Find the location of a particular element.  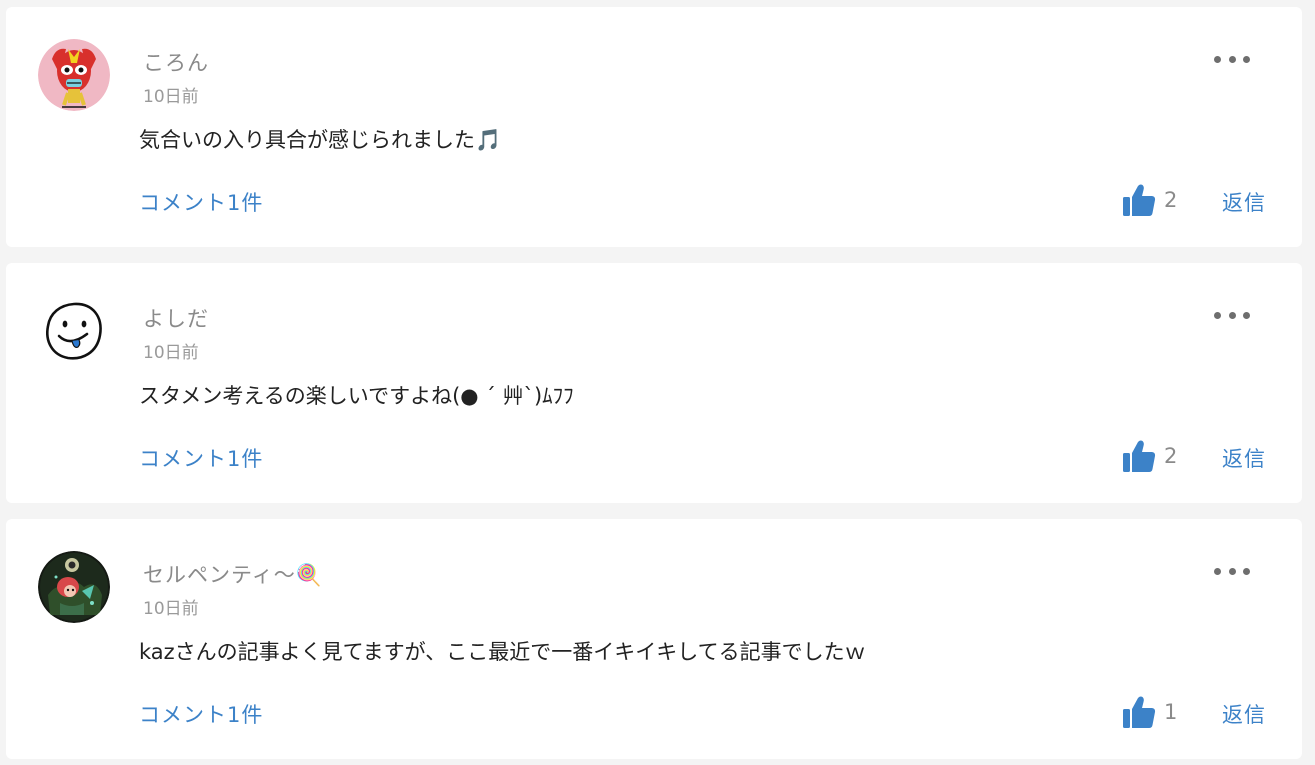

comment-body: スタメン考えるの楽しいですよね(● ´ 艸`)ﾑﾌﾌ is located at coordinates (356, 396).